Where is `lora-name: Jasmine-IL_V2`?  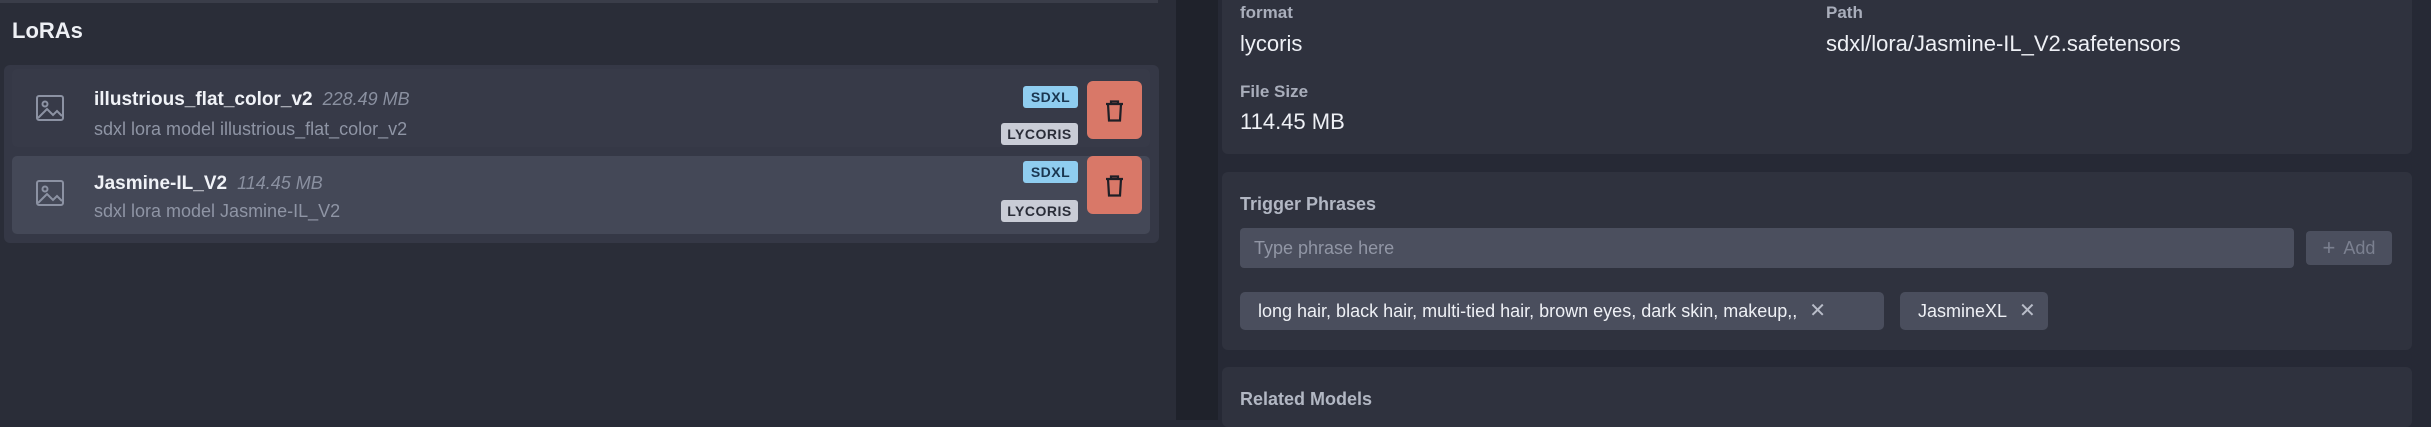
lora-name: Jasmine-IL_V2 is located at coordinates (161, 183).